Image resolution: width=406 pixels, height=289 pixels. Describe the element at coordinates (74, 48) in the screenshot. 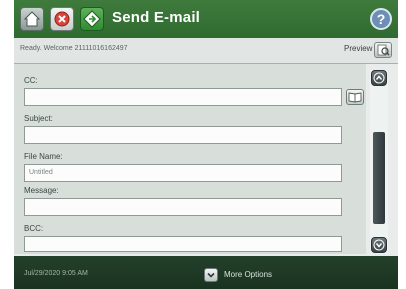

I see `status-text: Ready. Welcome 21111016162497` at that location.